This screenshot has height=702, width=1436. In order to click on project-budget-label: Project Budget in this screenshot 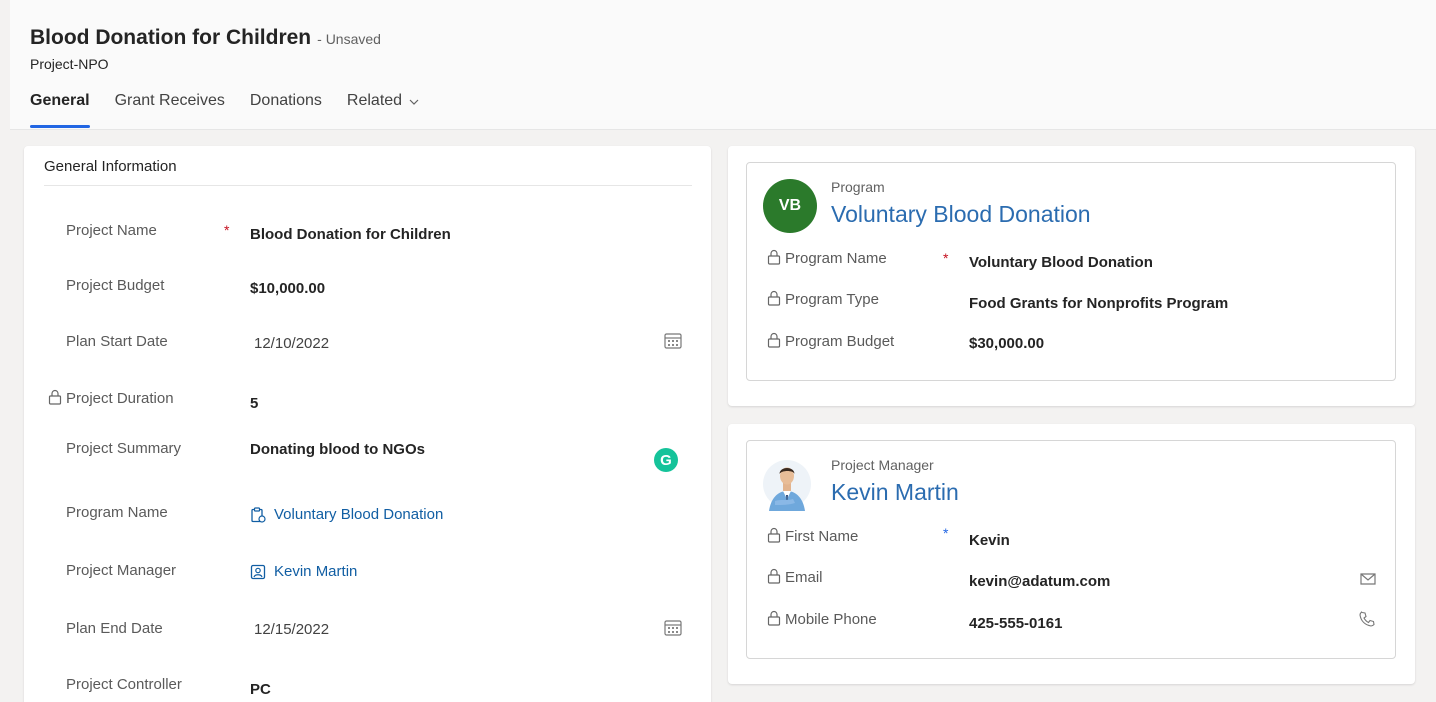, I will do `click(115, 285)`.